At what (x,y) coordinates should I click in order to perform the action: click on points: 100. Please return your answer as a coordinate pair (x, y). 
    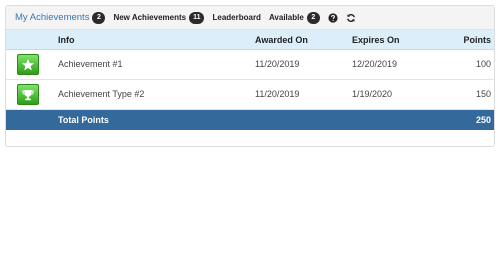
    Looking at the image, I should click on (483, 64).